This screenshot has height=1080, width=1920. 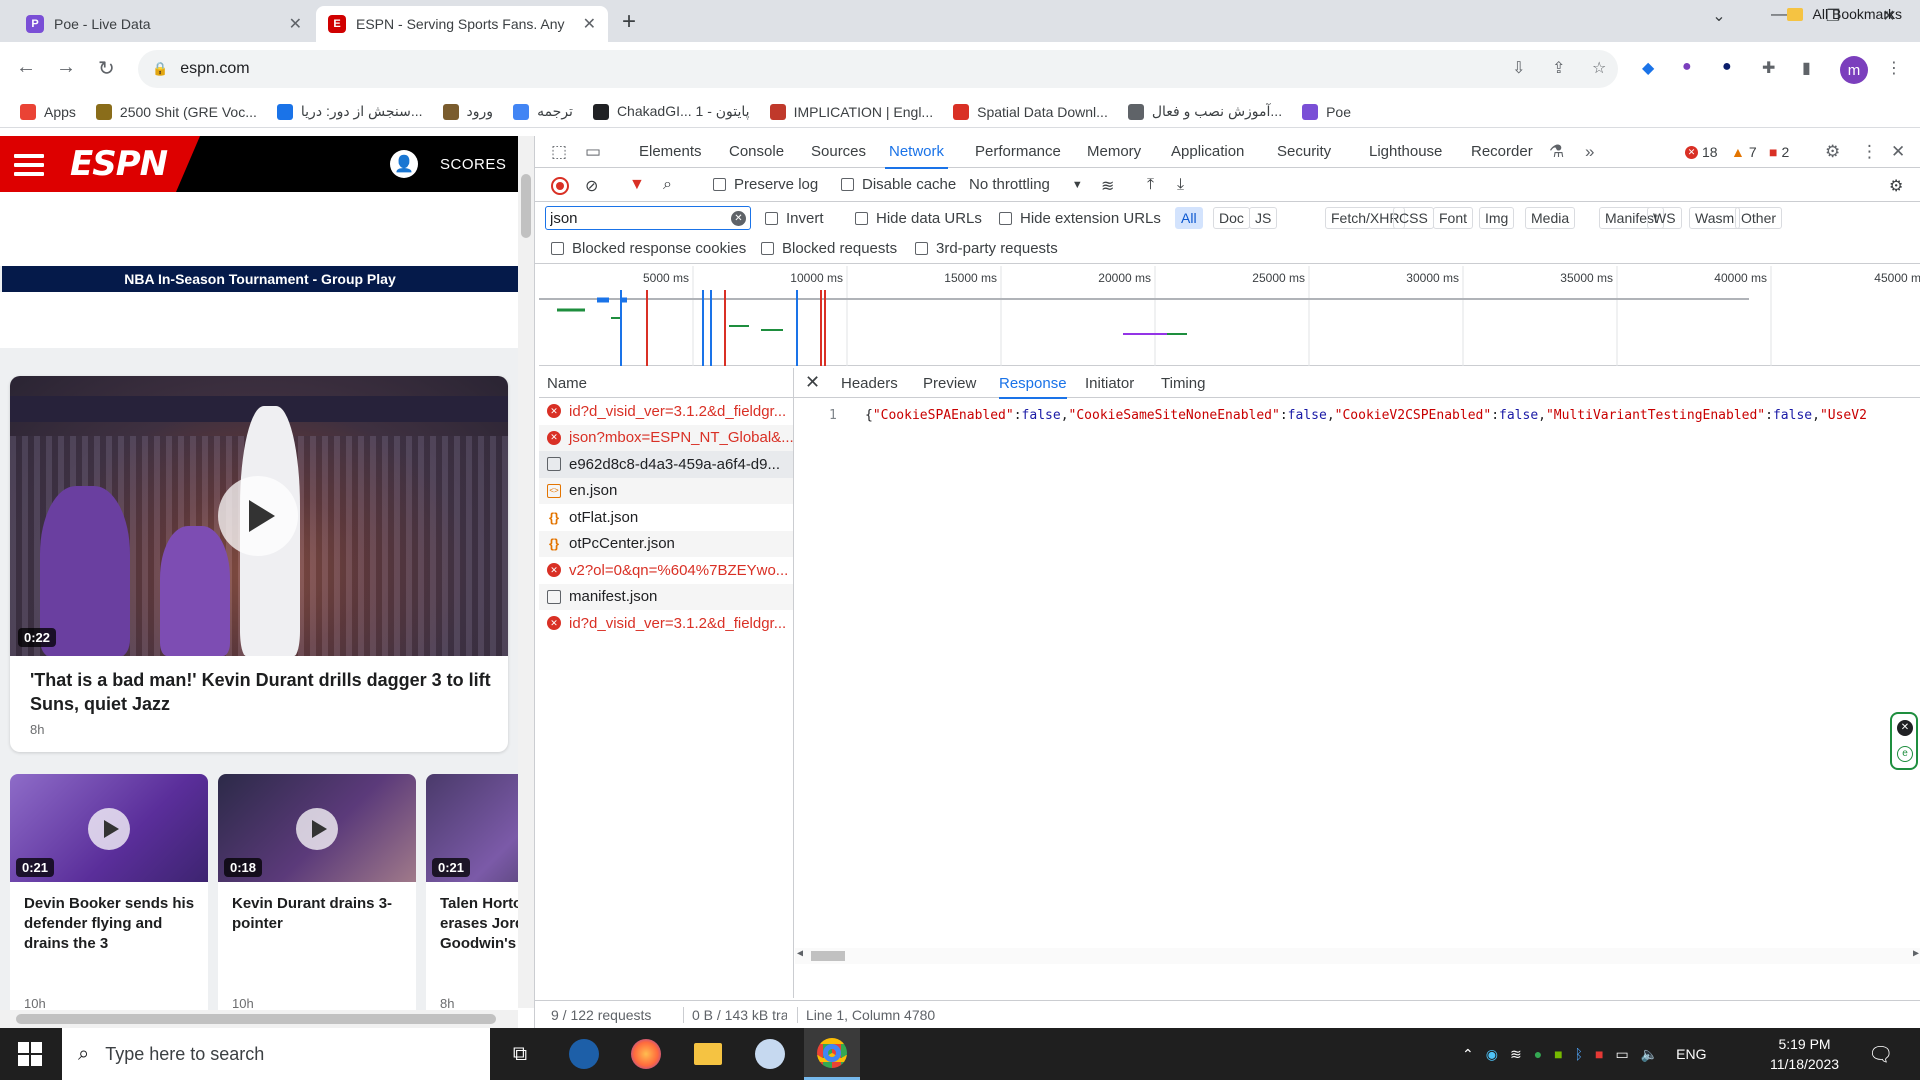 What do you see at coordinates (794, 218) in the screenshot?
I see `invert-checkbox: Invert` at bounding box center [794, 218].